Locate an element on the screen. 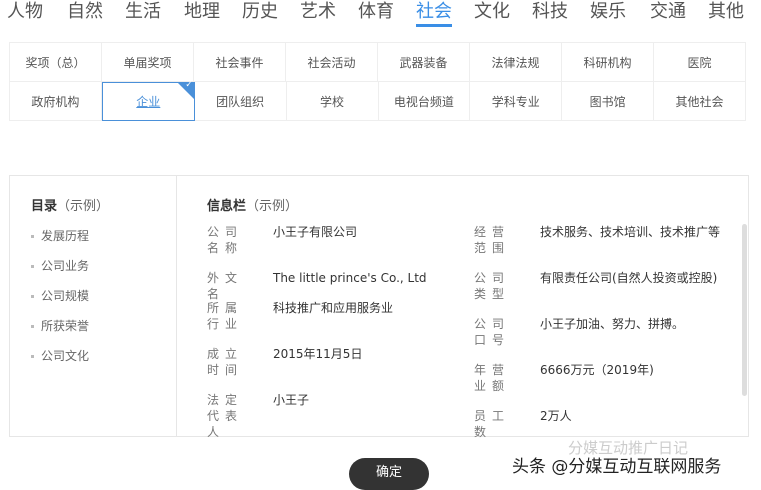 This screenshot has width=761, height=490. subcategory-item: 医院 is located at coordinates (700, 62).